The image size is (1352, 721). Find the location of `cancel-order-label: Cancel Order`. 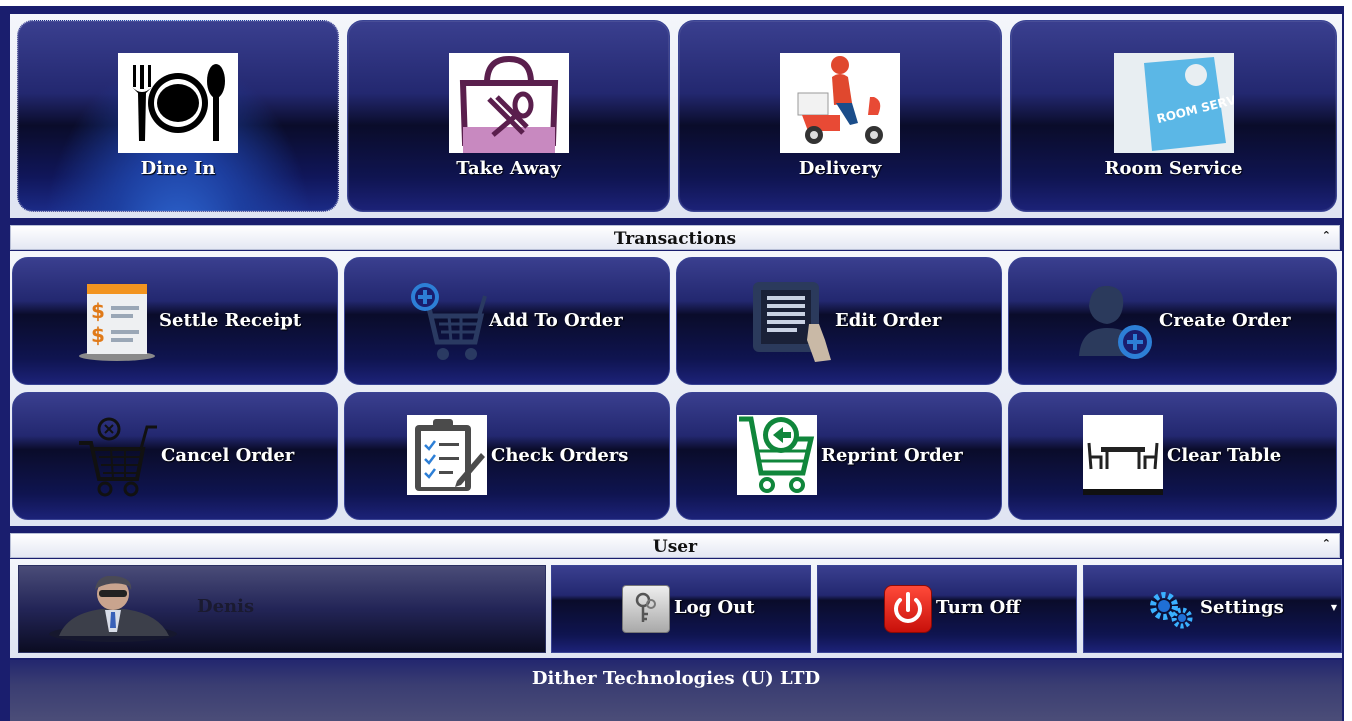

cancel-order-label: Cancel Order is located at coordinates (228, 455).